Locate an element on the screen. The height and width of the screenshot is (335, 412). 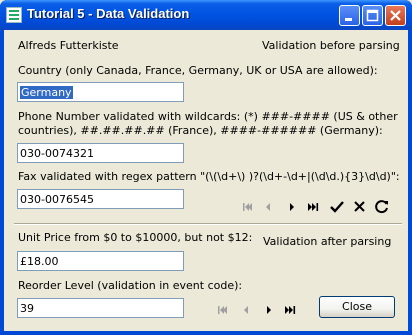
country-value: Germany is located at coordinates (46, 92).